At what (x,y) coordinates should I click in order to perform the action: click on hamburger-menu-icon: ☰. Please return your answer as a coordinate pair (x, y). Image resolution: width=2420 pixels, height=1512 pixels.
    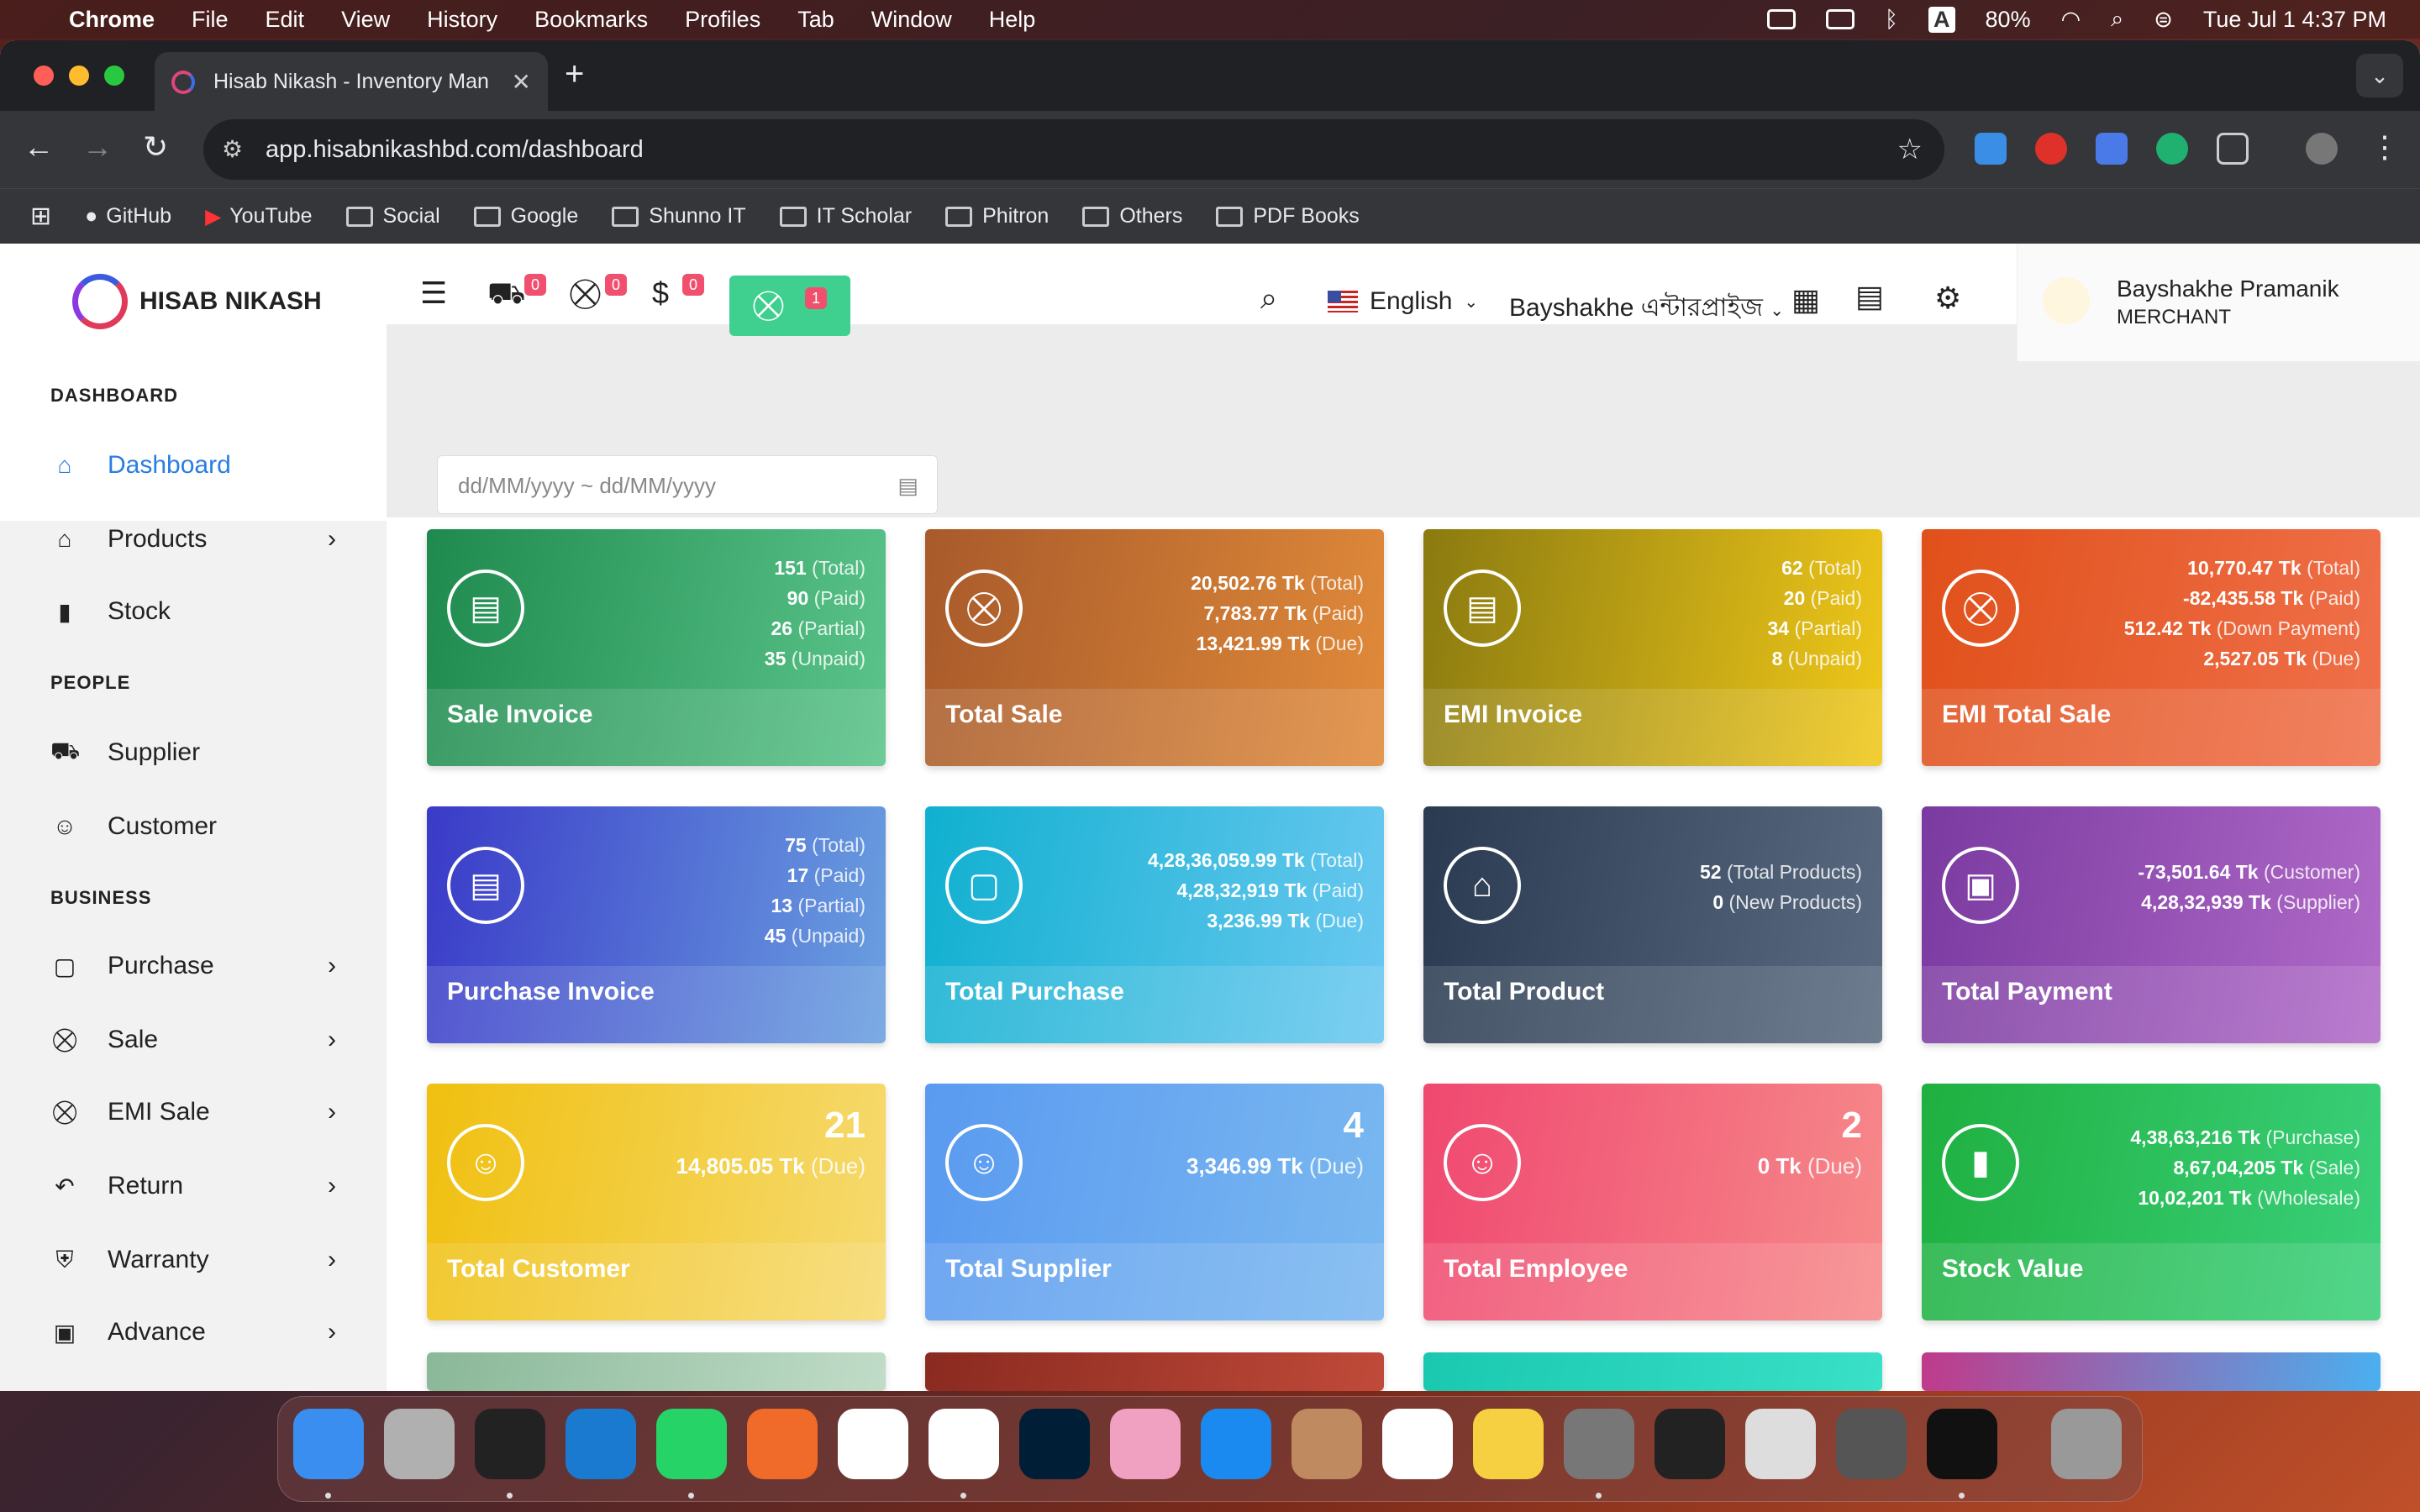
    Looking at the image, I should click on (434, 293).